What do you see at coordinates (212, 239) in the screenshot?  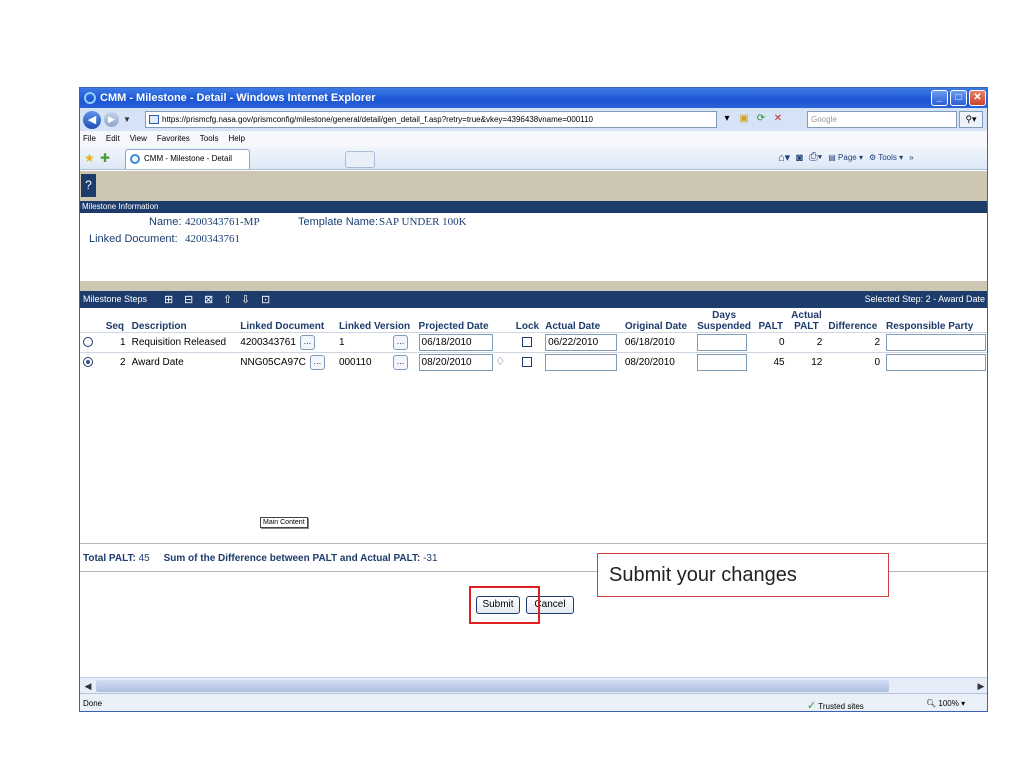 I see `linked-document-value: 4200343761` at bounding box center [212, 239].